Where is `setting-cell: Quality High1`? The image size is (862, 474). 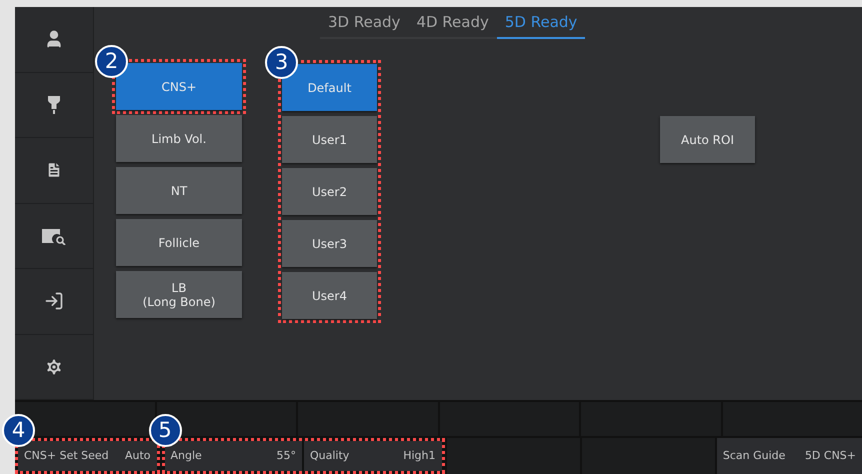 setting-cell: Quality High1 is located at coordinates (373, 456).